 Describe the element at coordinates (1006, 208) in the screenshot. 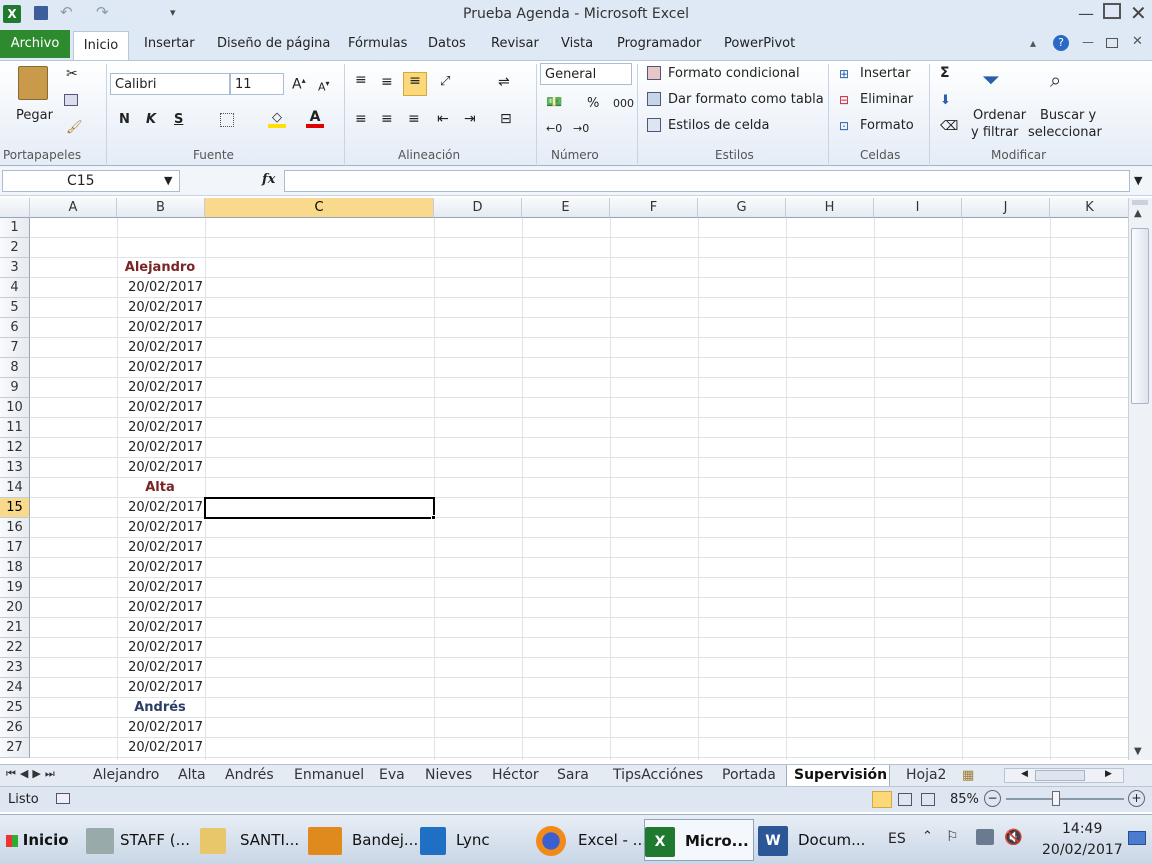

I see `column-header-j: J` at that location.